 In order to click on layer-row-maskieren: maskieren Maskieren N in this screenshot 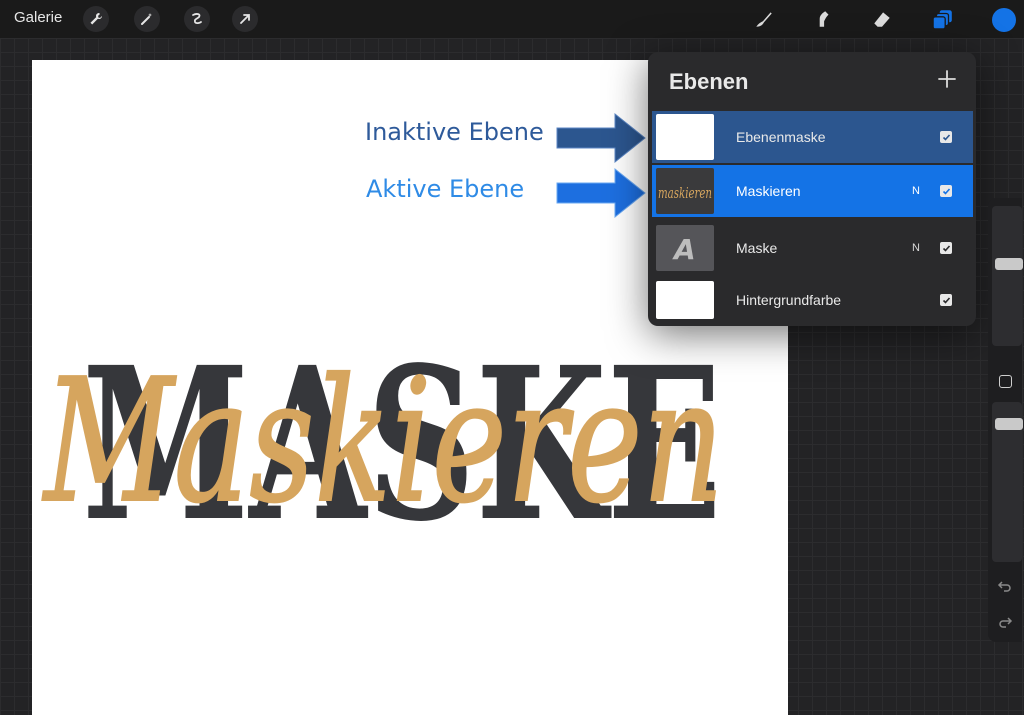, I will do `click(812, 191)`.